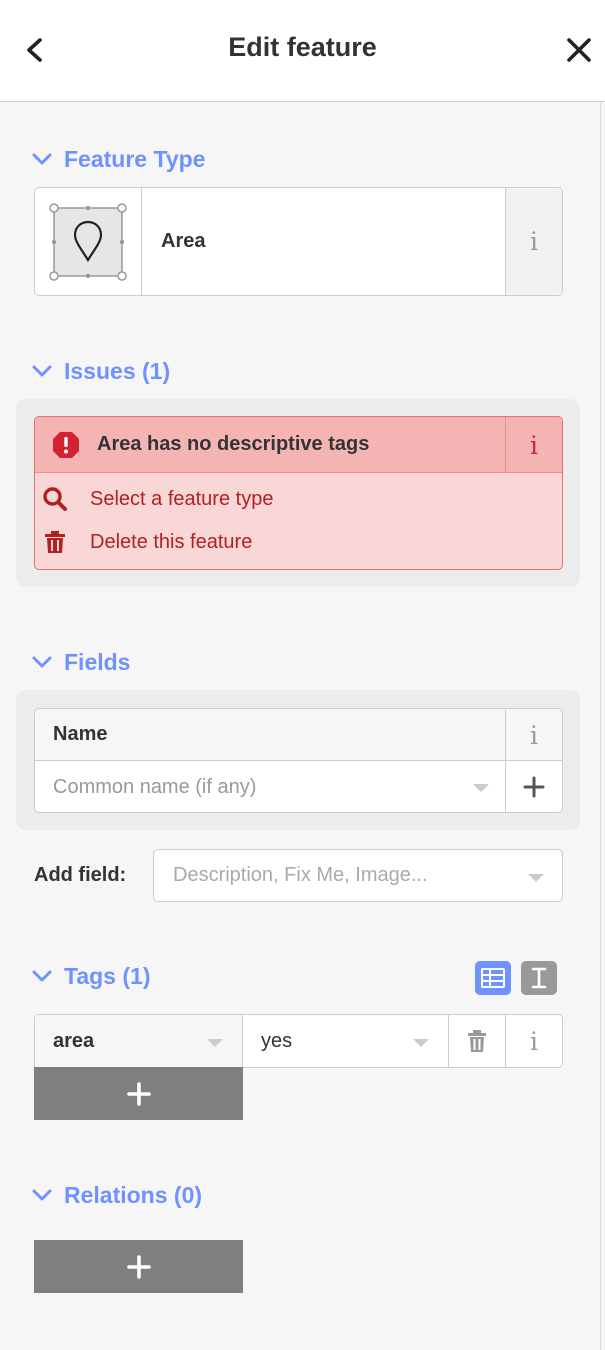 The image size is (605, 1350). Describe the element at coordinates (155, 786) in the screenshot. I see `name-input-placeholder: Common name (if any)` at that location.